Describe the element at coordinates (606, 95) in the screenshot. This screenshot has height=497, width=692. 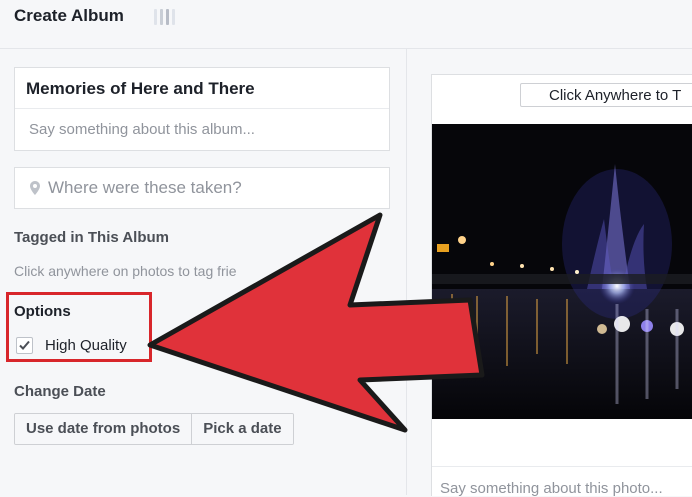
I see `click-anywhere-to-tag-button: Click Anywhere to T` at that location.